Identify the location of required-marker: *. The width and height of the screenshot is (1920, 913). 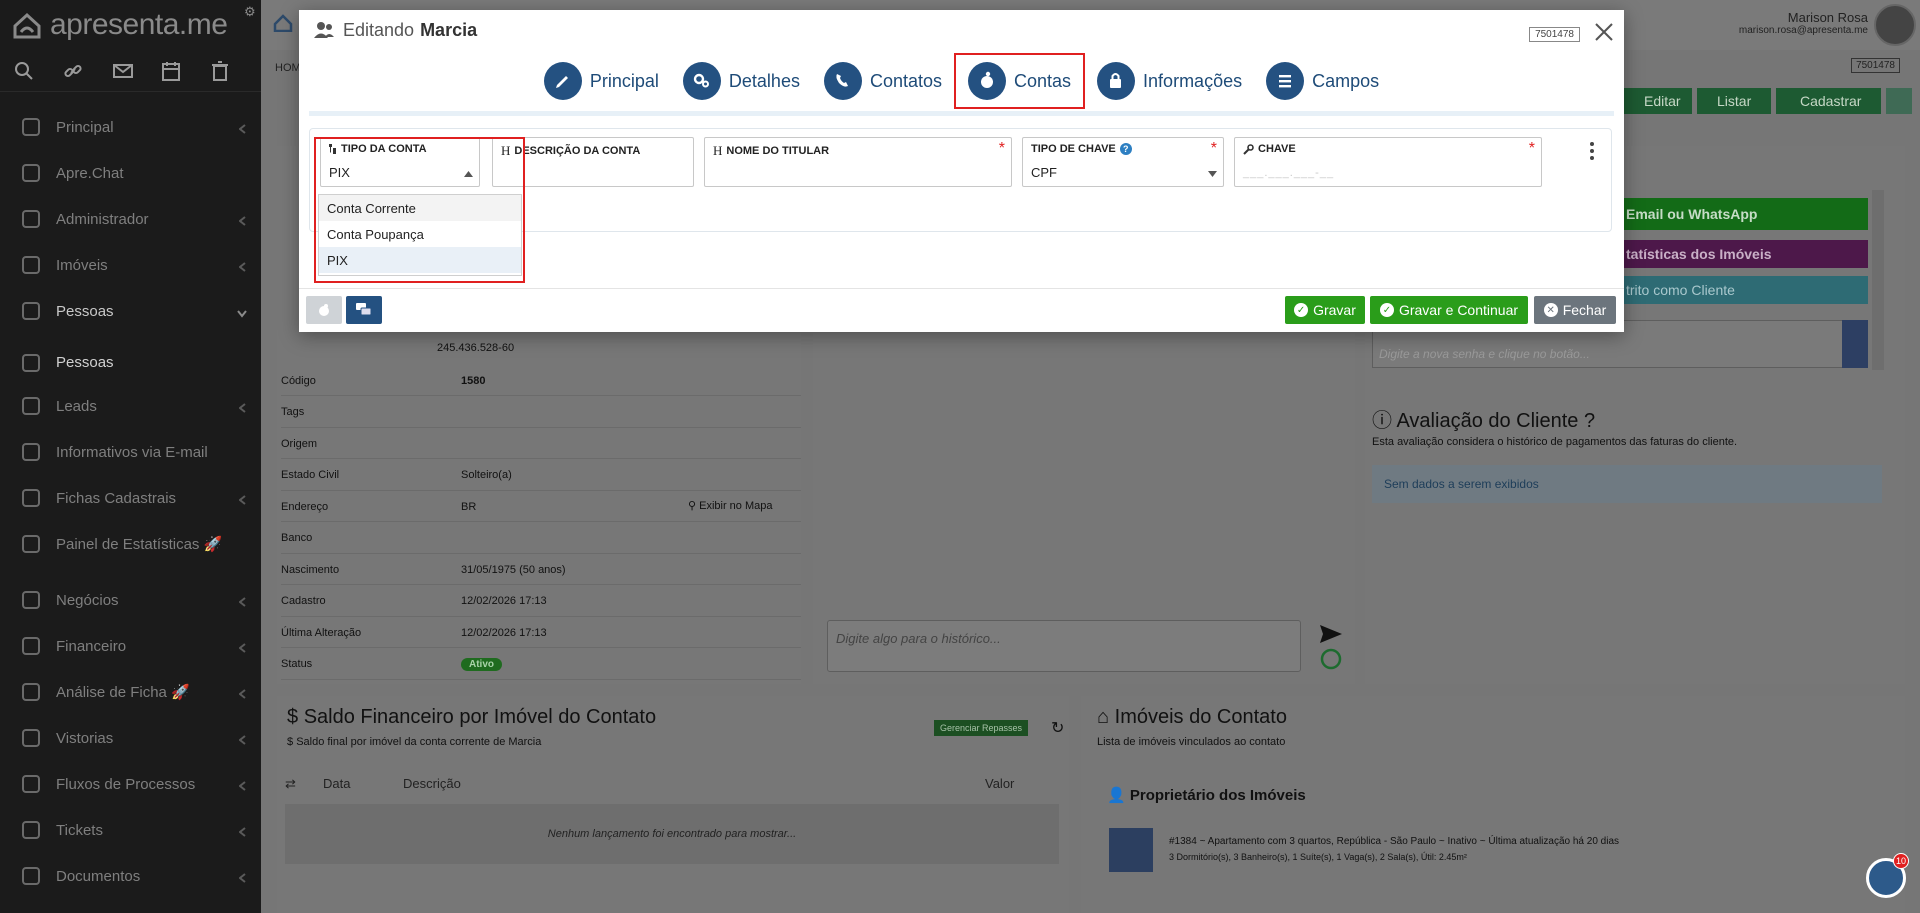
(1213, 148).